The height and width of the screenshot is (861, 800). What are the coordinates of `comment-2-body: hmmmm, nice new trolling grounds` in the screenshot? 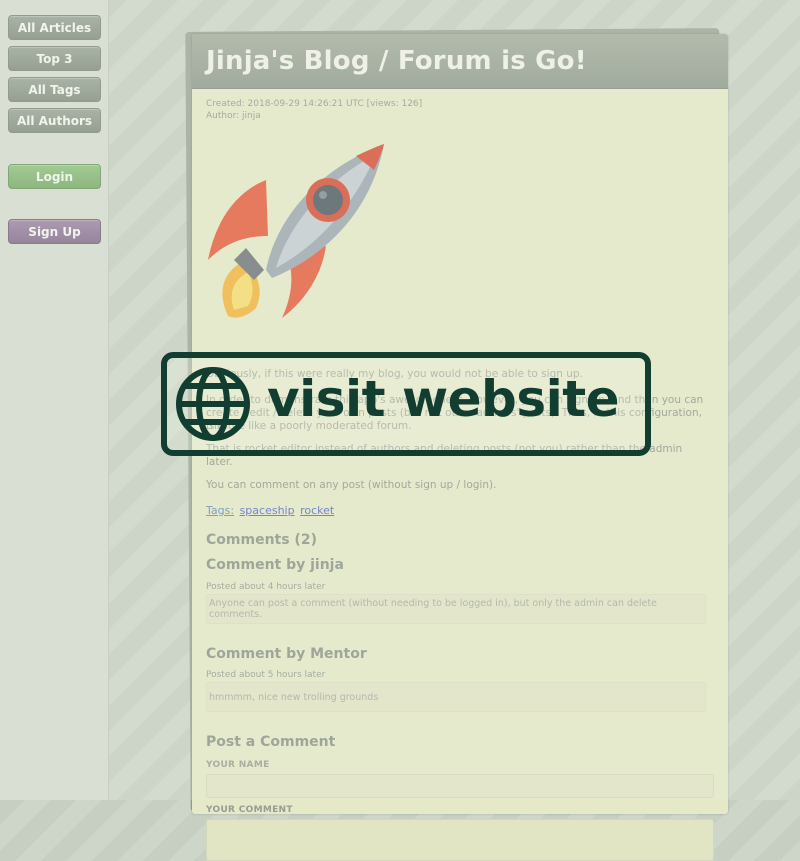 It's located at (456, 697).